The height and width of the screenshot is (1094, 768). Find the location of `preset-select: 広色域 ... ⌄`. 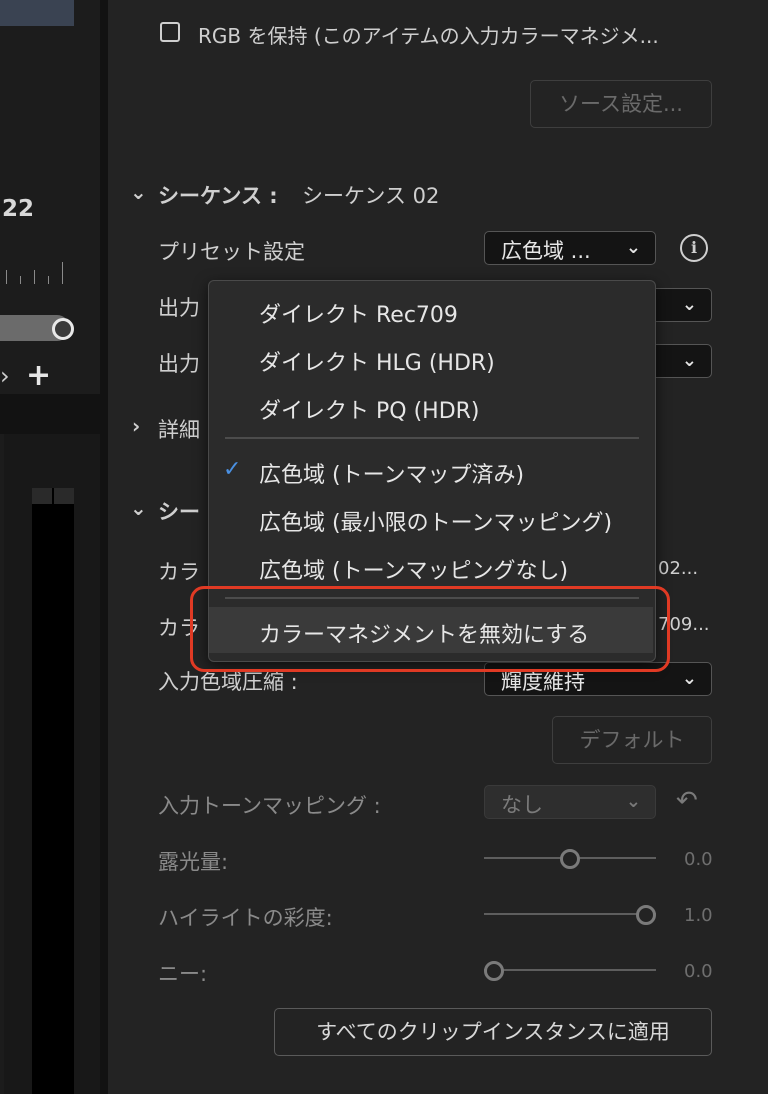

preset-select: 広色域 ... ⌄ is located at coordinates (570, 248).